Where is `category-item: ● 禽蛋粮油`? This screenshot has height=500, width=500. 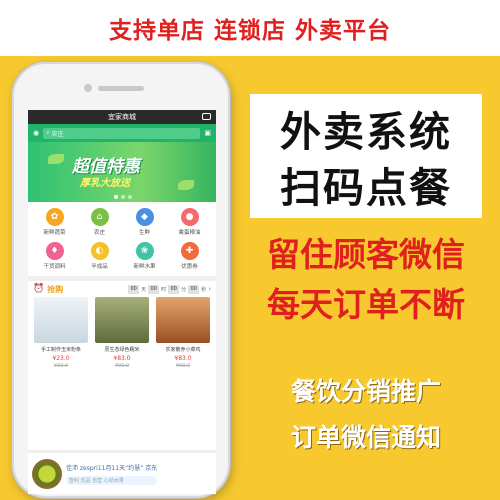 category-item: ● 禽蛋粮油 is located at coordinates (189, 222).